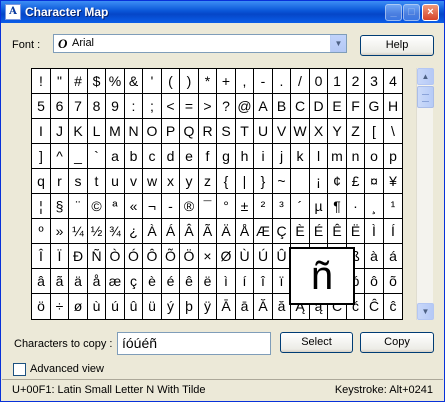  What do you see at coordinates (319, 181) in the screenshot?
I see `character-cell: ¡` at bounding box center [319, 181].